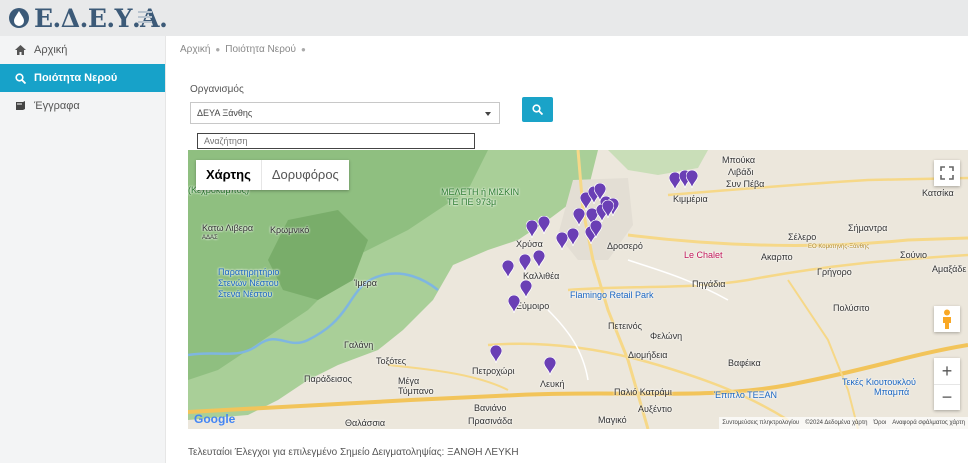 The image size is (968, 463). Describe the element at coordinates (533, 306) in the screenshot. I see `map-label: Εύμοιρο` at that location.